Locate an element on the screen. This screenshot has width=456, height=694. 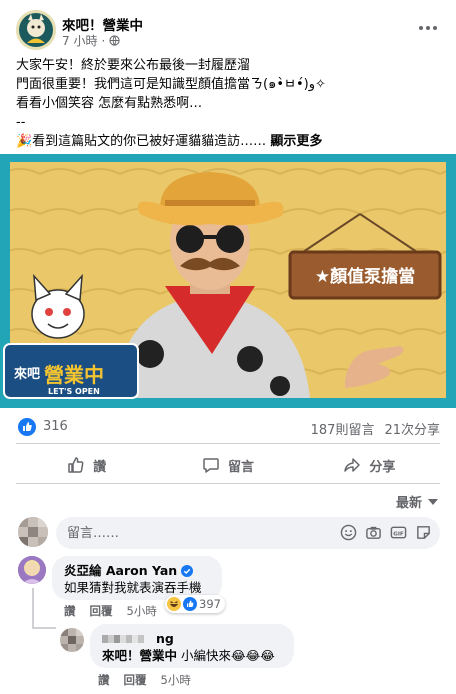
logo-text-main: 營業中 is located at coordinates (74, 375).